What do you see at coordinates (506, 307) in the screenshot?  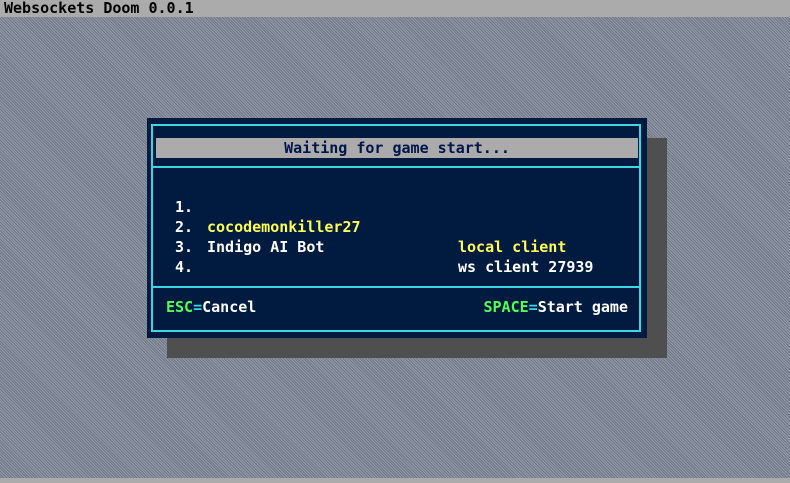 I see `start-key: SPACE` at bounding box center [506, 307].